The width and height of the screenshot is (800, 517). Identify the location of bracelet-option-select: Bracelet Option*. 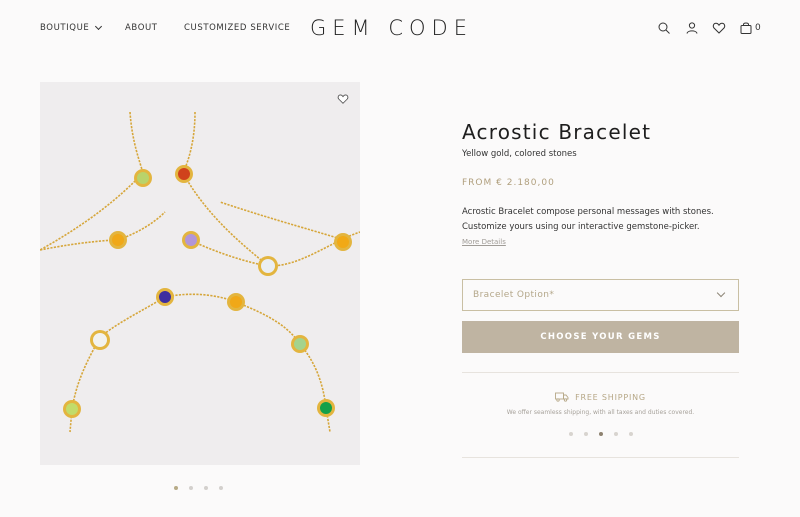
(600, 295).